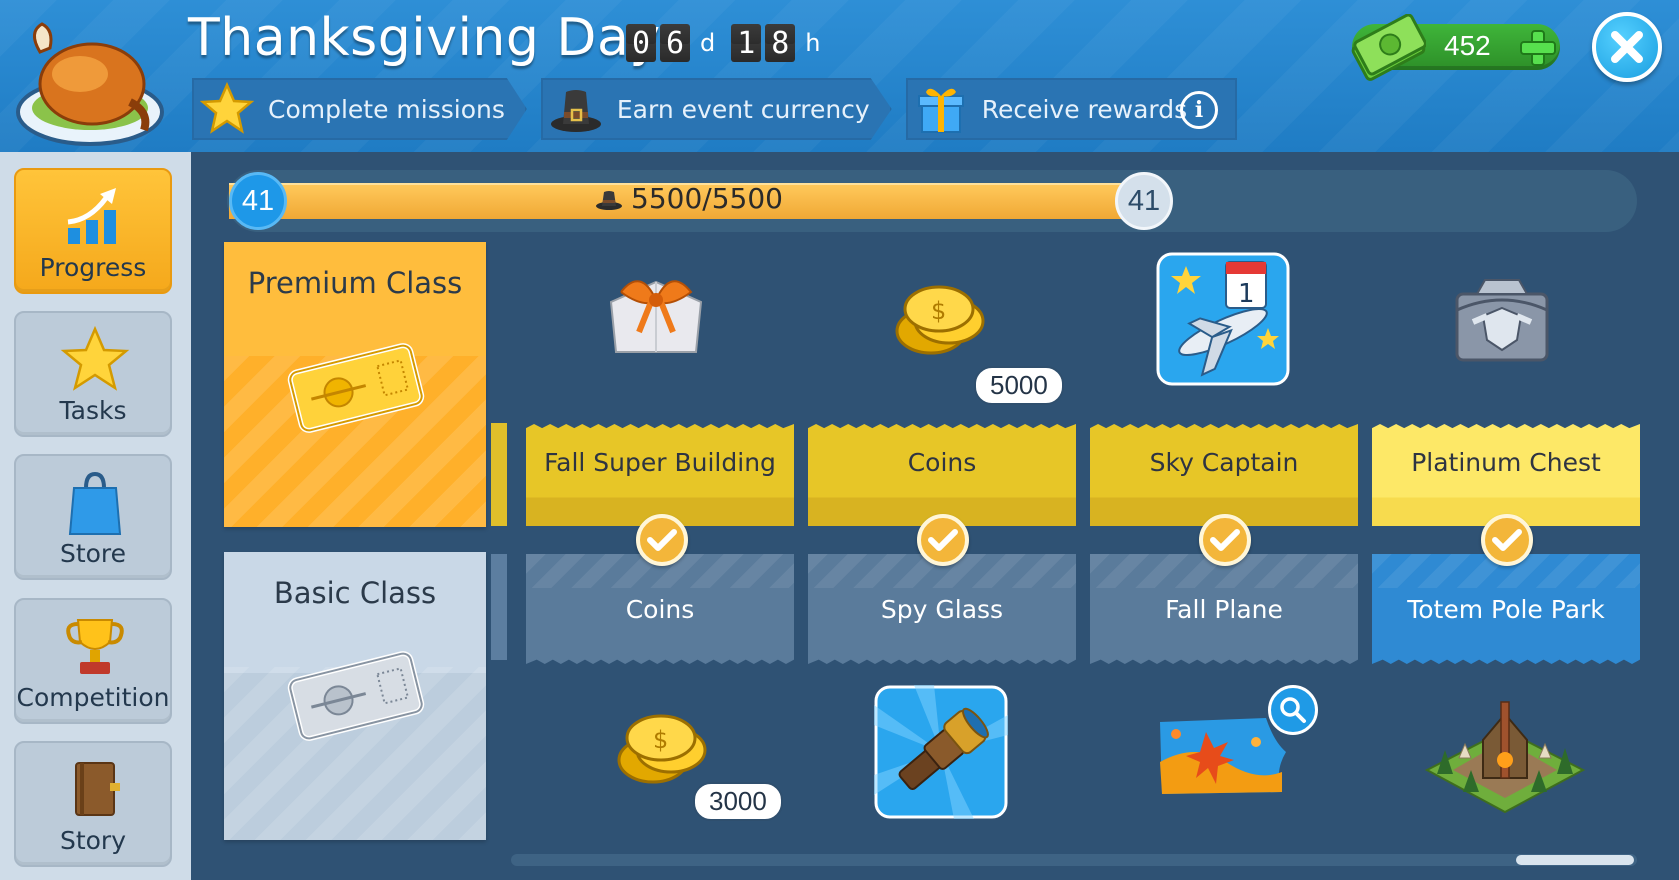 This screenshot has height=880, width=1679. Describe the element at coordinates (90, 84) in the screenshot. I see `roast-turkey-icon` at that location.